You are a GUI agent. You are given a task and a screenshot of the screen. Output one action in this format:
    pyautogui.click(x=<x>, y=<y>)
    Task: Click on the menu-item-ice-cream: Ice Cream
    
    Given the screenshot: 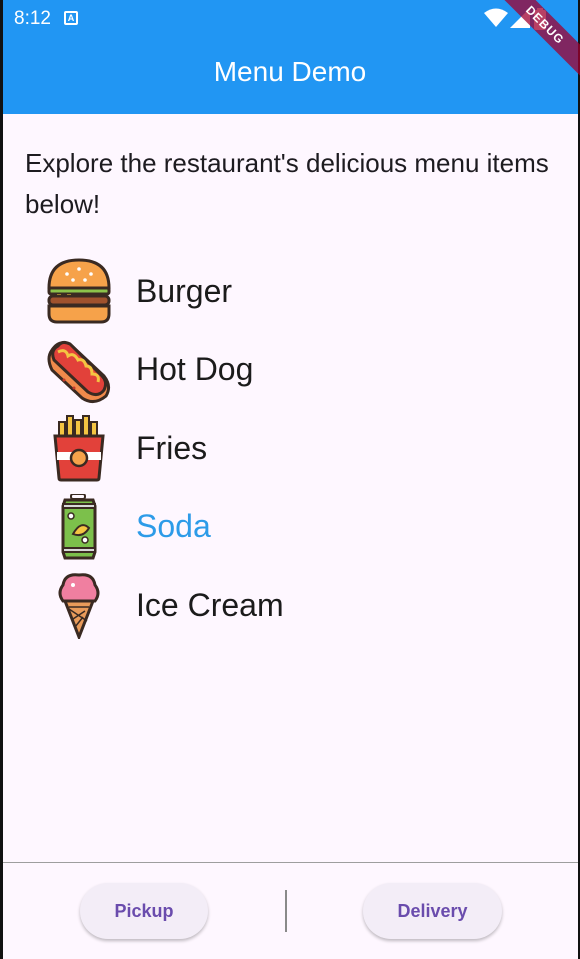 What is the action you would take?
    pyautogui.click(x=294, y=605)
    